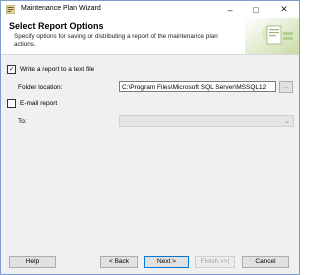  I want to click on maximize-icon: □, so click(256, 9).